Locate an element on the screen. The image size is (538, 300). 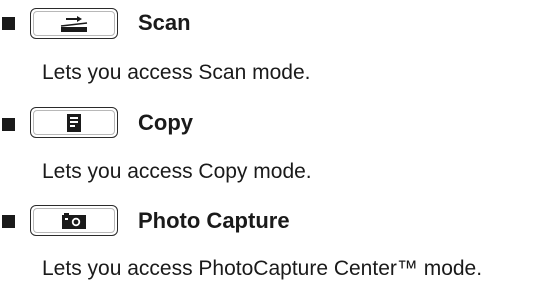
photo-capture-button is located at coordinates (74, 220).